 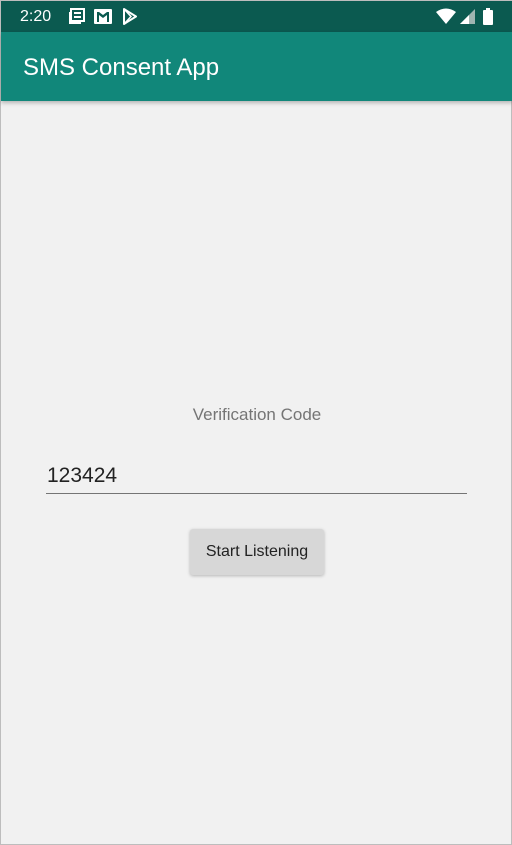 I want to click on play-store-icon, so click(x=130, y=16).